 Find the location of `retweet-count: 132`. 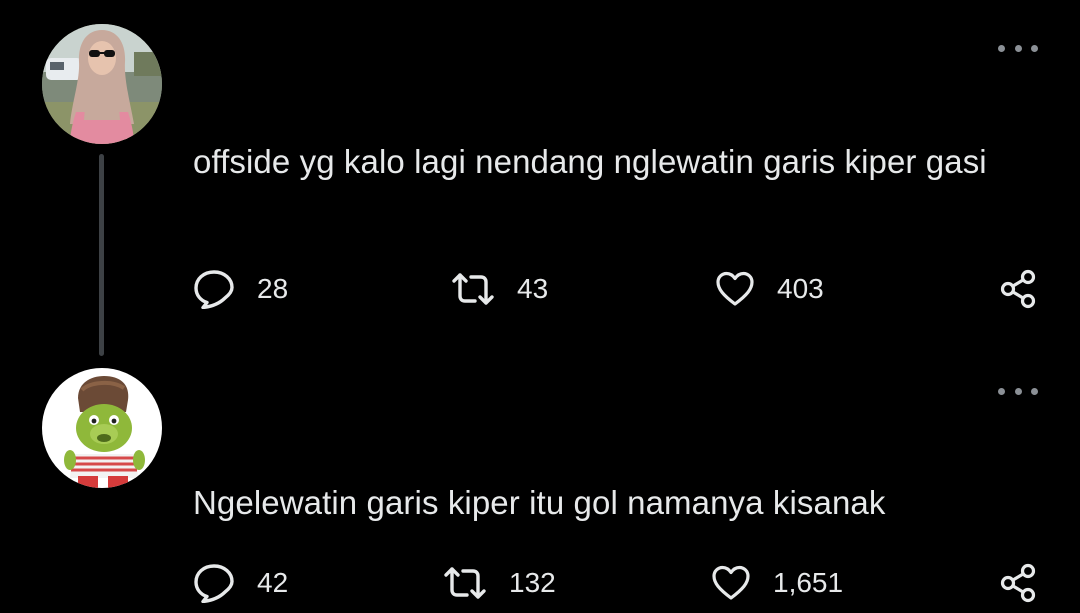

retweet-count: 132 is located at coordinates (532, 582).